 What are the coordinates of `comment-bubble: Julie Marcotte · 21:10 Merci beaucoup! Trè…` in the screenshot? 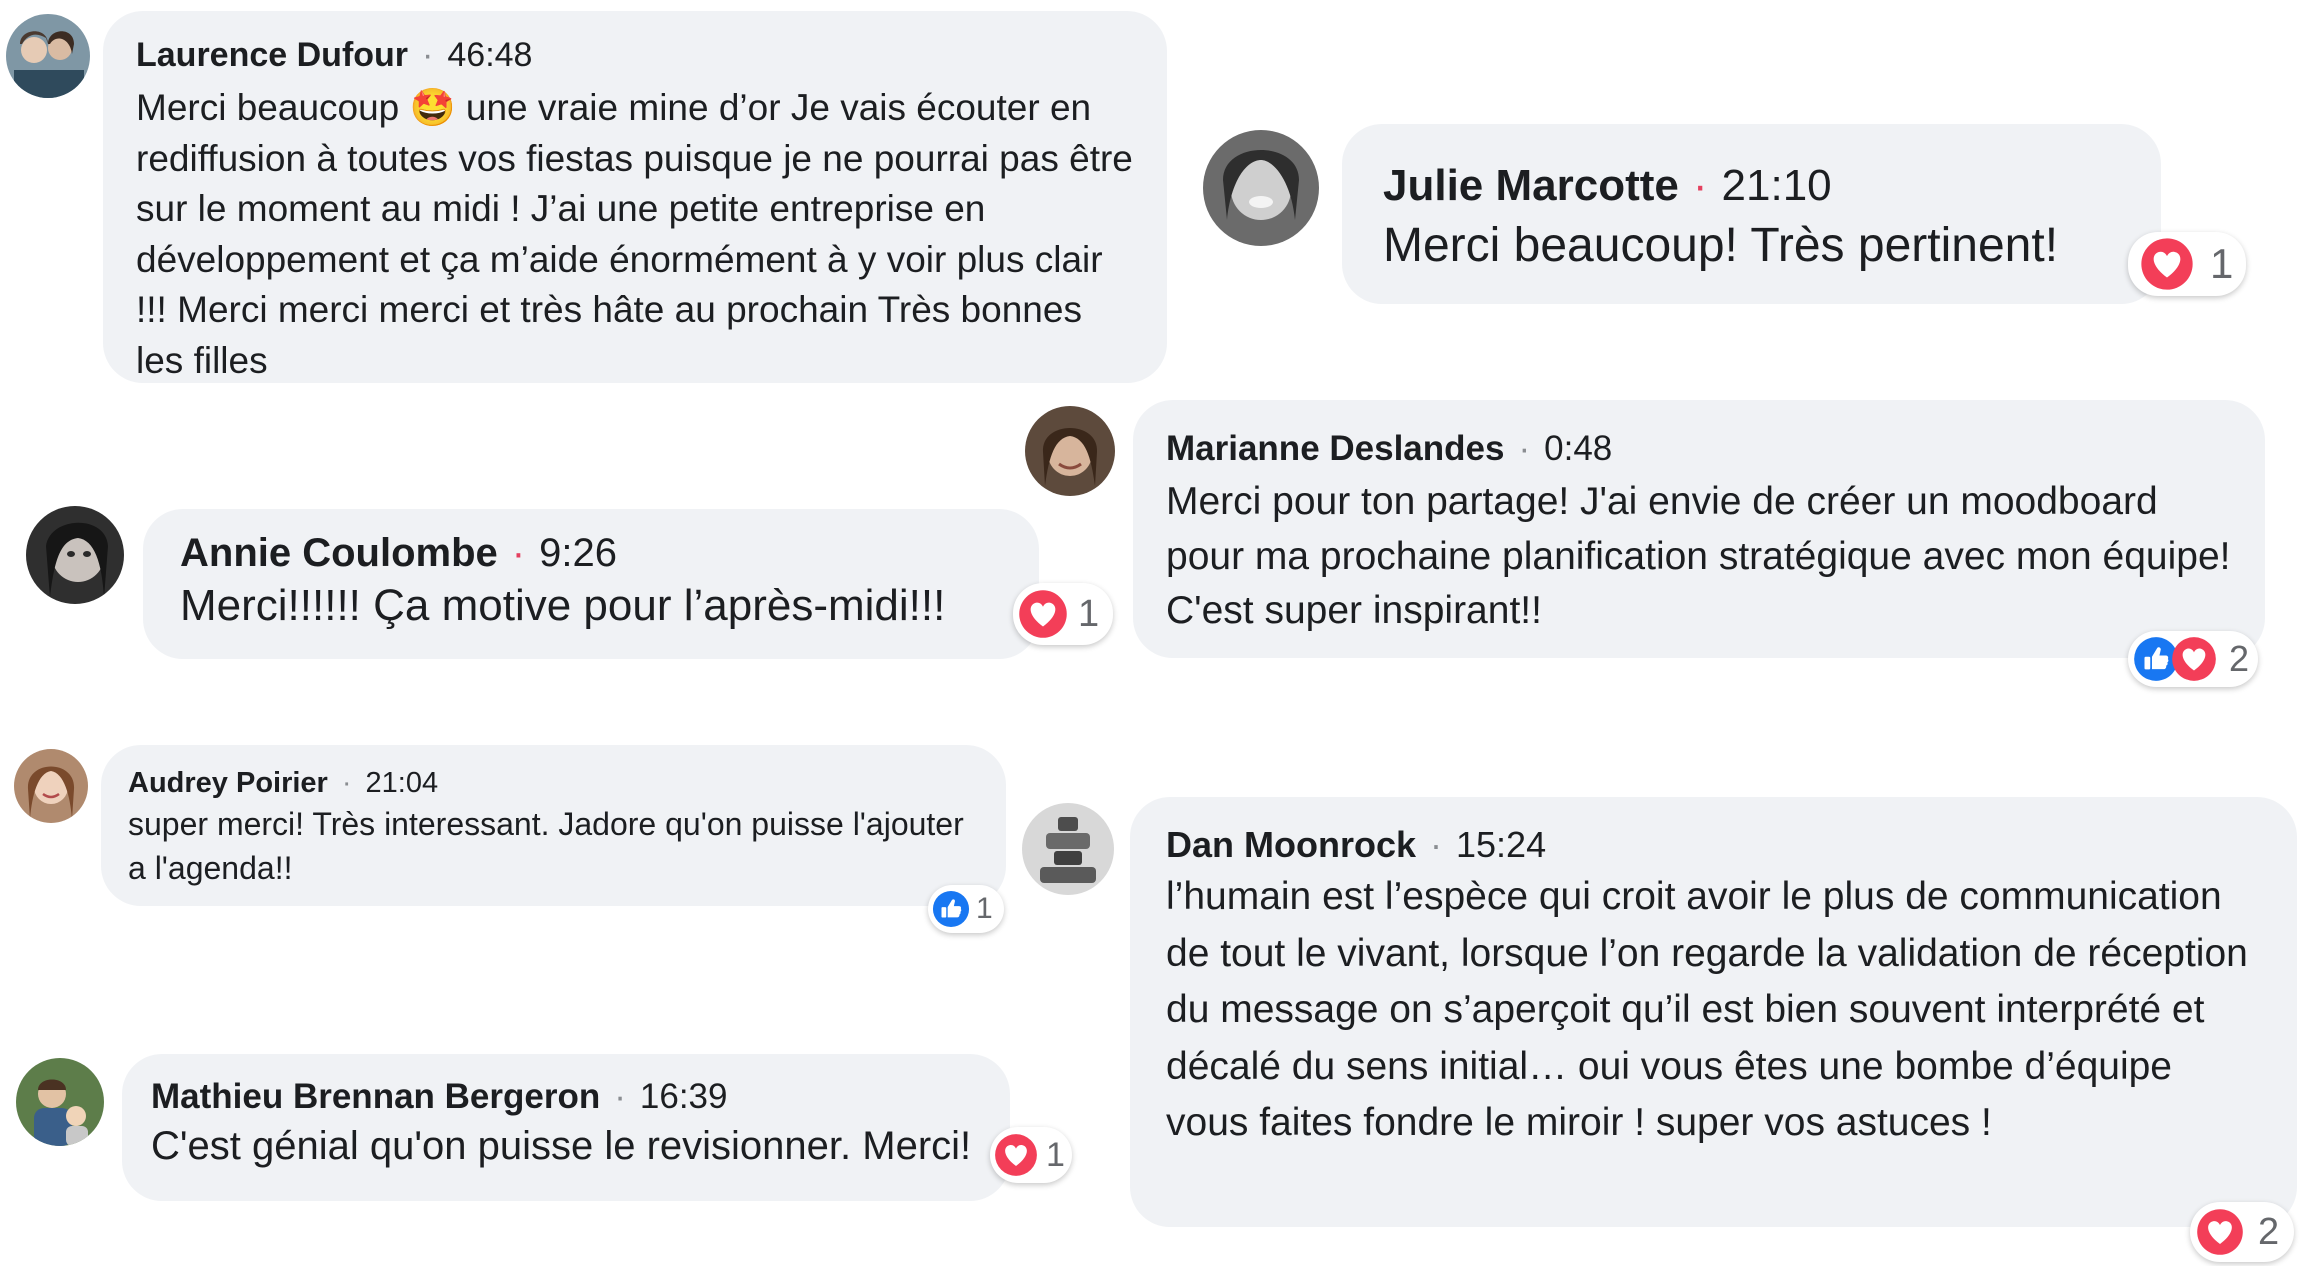 It's located at (1751, 214).